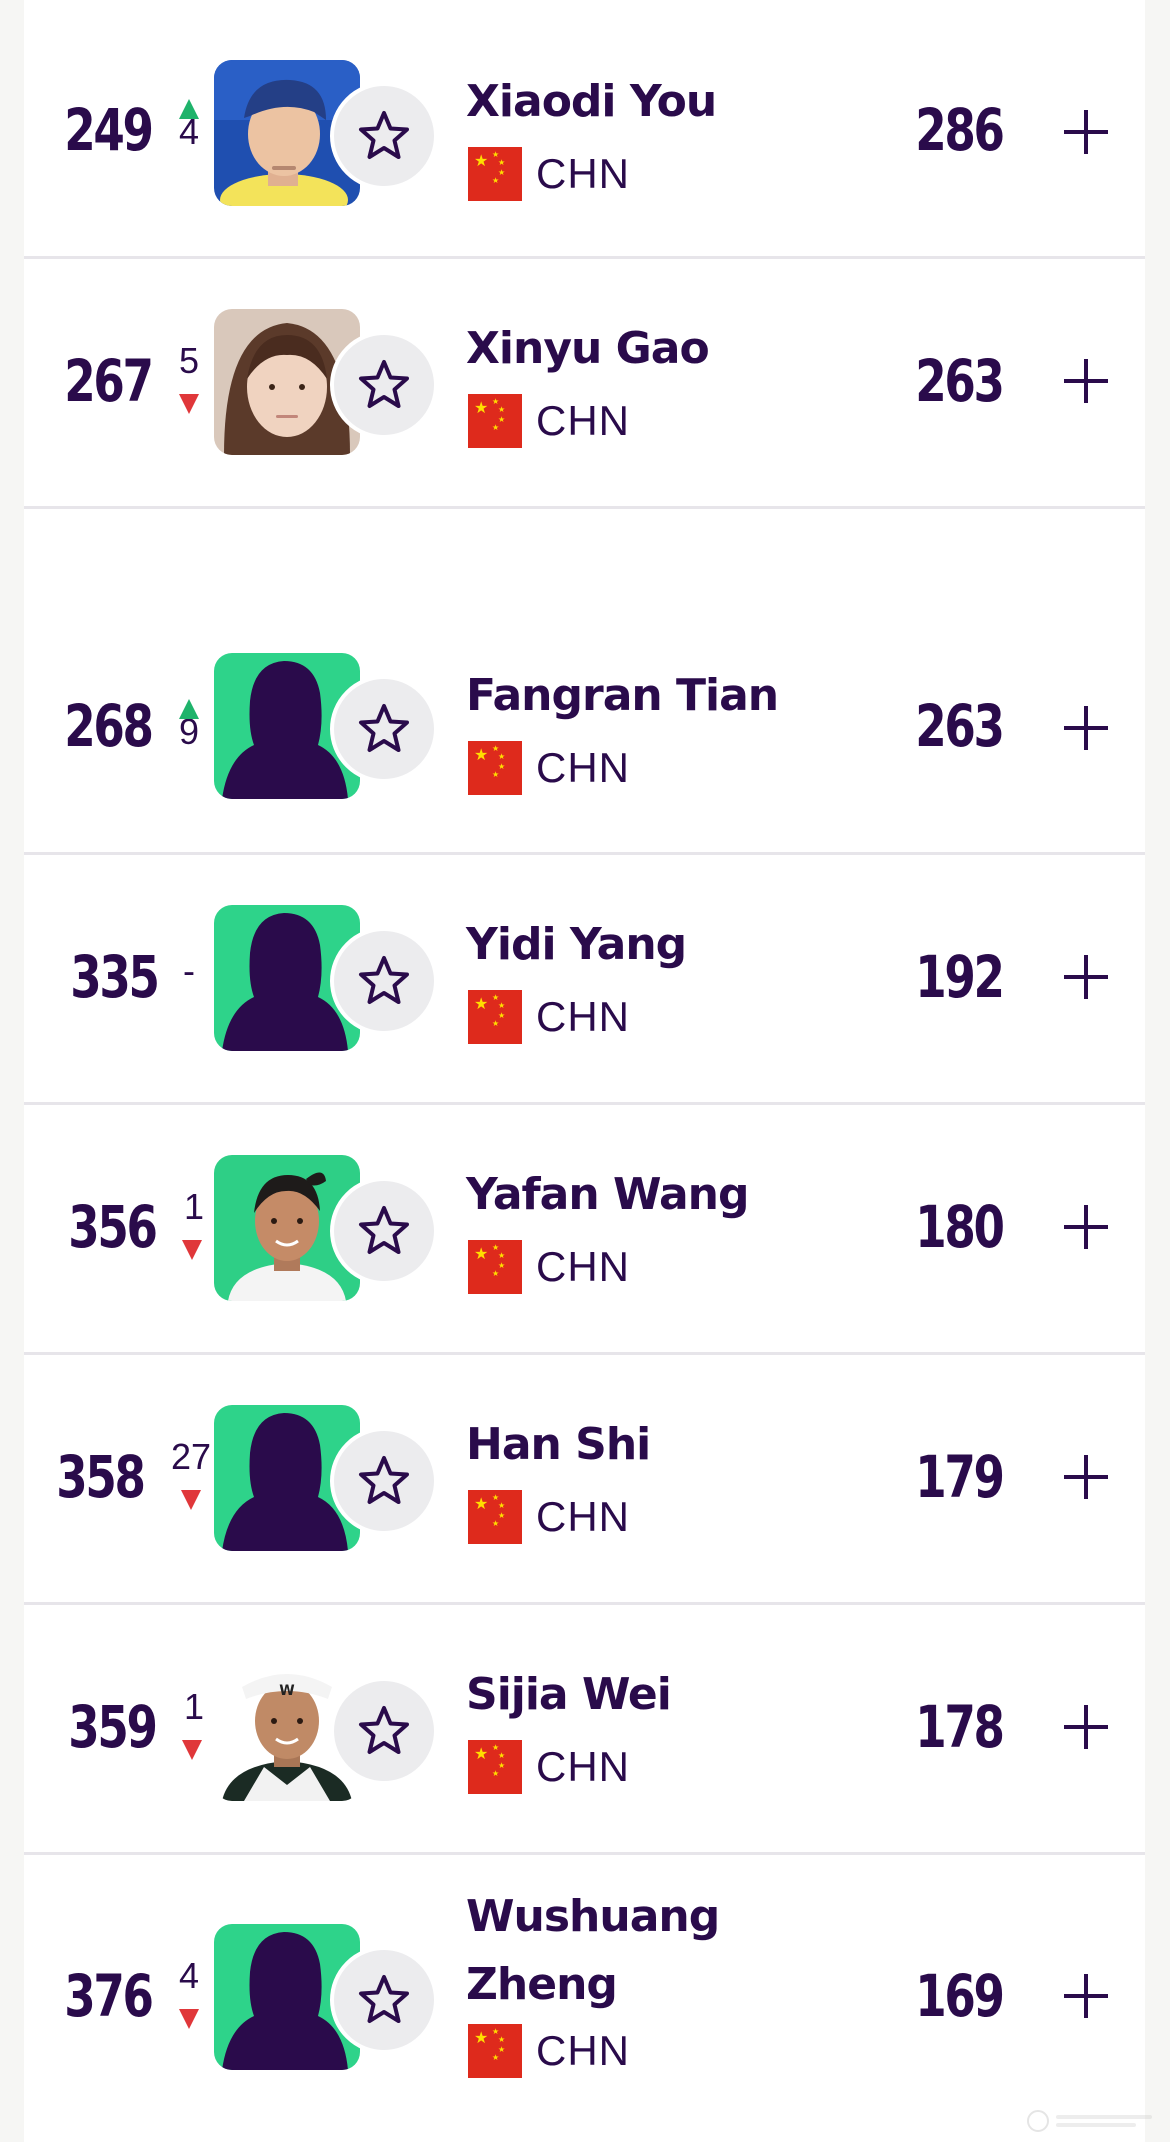  What do you see at coordinates (631, 1695) in the screenshot?
I see `player-name: Sijia Wei` at bounding box center [631, 1695].